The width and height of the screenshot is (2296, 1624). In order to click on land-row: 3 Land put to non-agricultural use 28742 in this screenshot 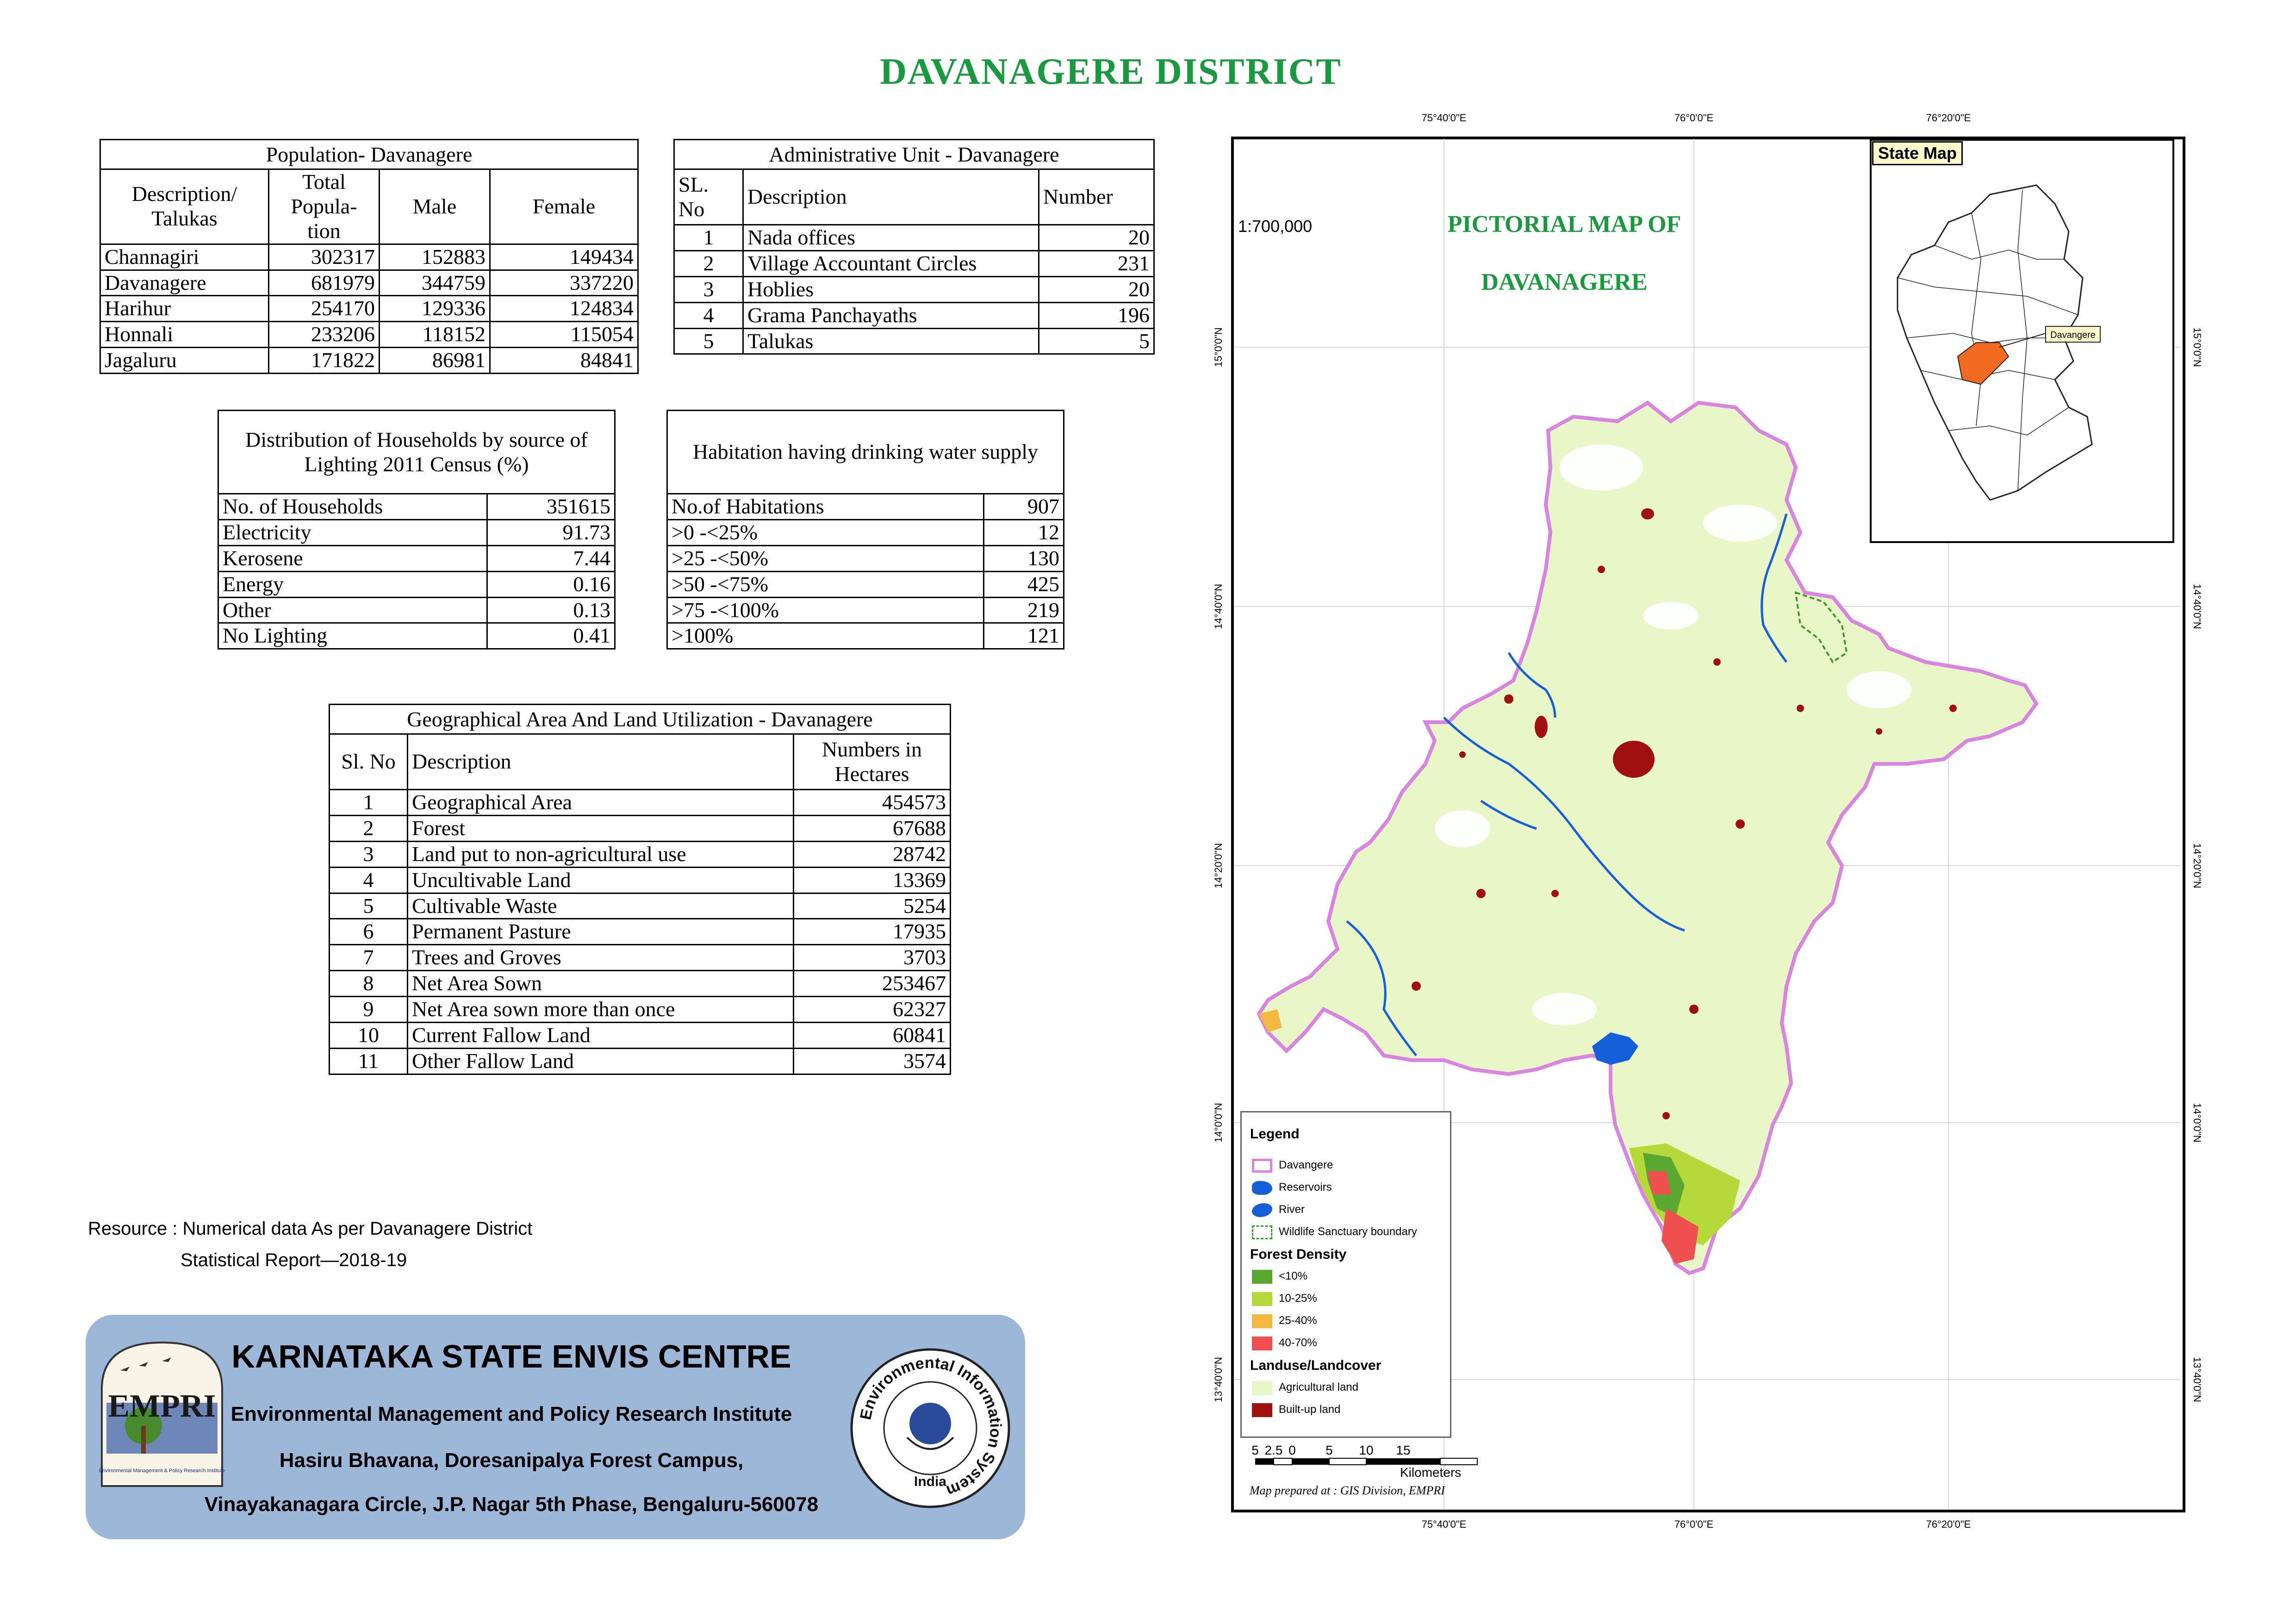, I will do `click(640, 854)`.